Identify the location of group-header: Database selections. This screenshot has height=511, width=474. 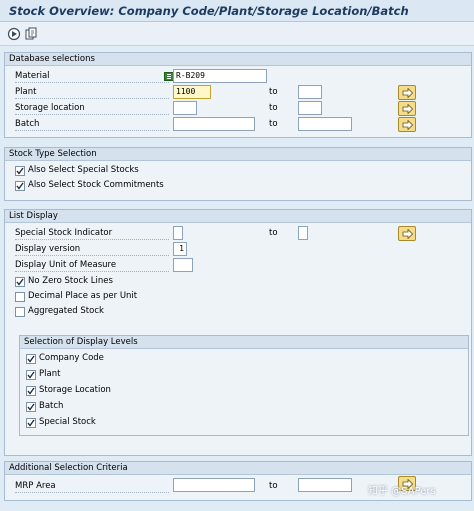
(238, 59).